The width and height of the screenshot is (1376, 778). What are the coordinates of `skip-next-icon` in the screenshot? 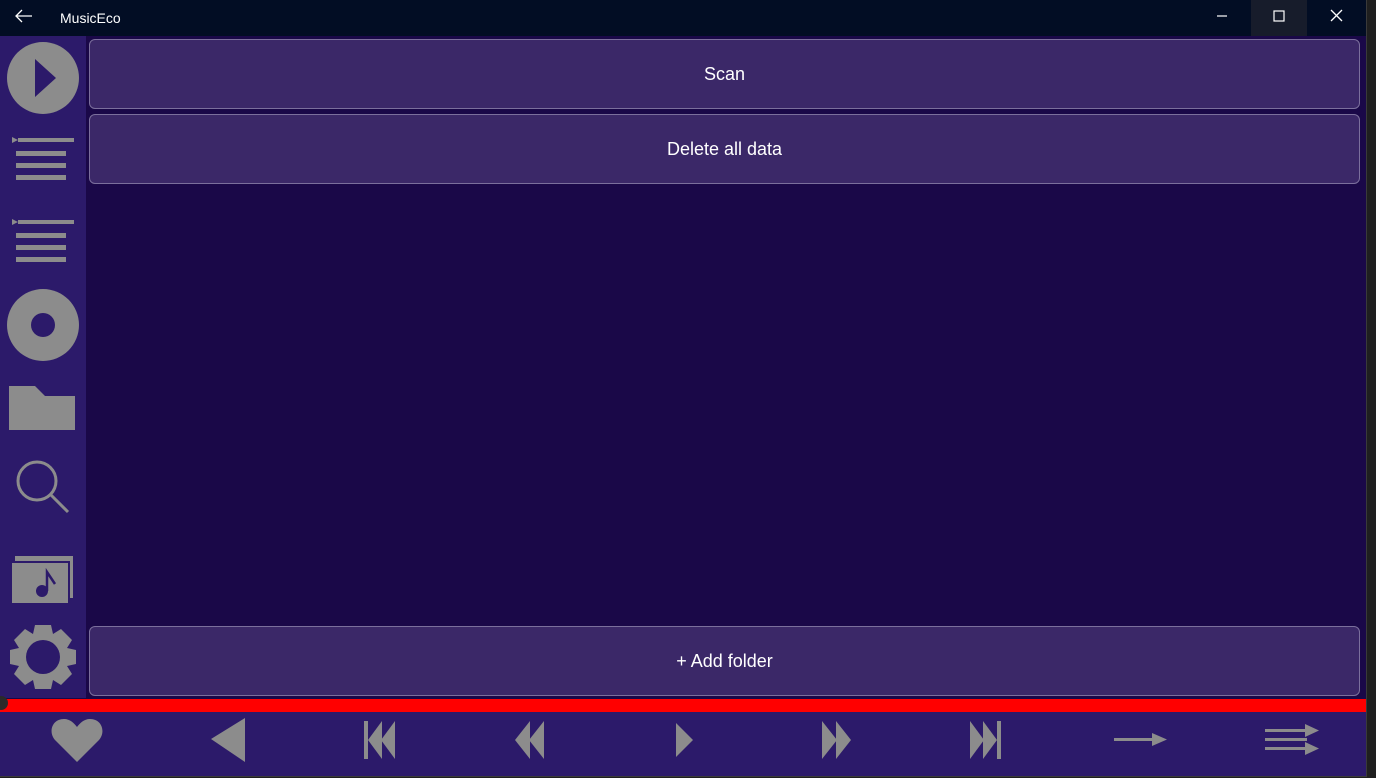 It's located at (986, 742).